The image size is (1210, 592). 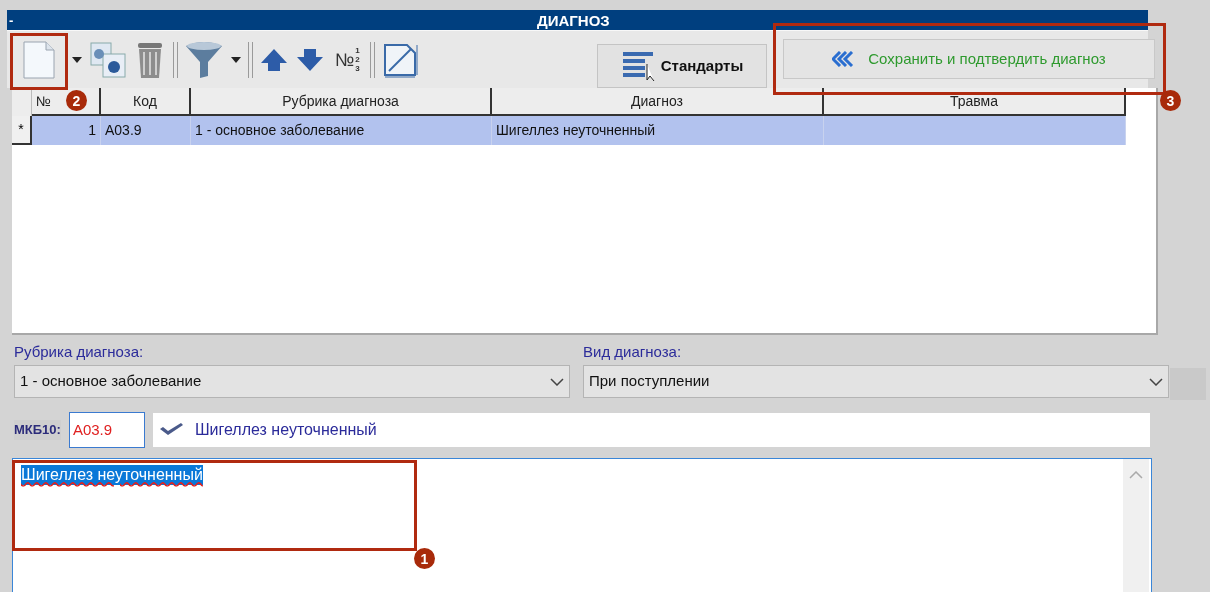 I want to click on column-header: Диагноз, so click(x=657, y=101).